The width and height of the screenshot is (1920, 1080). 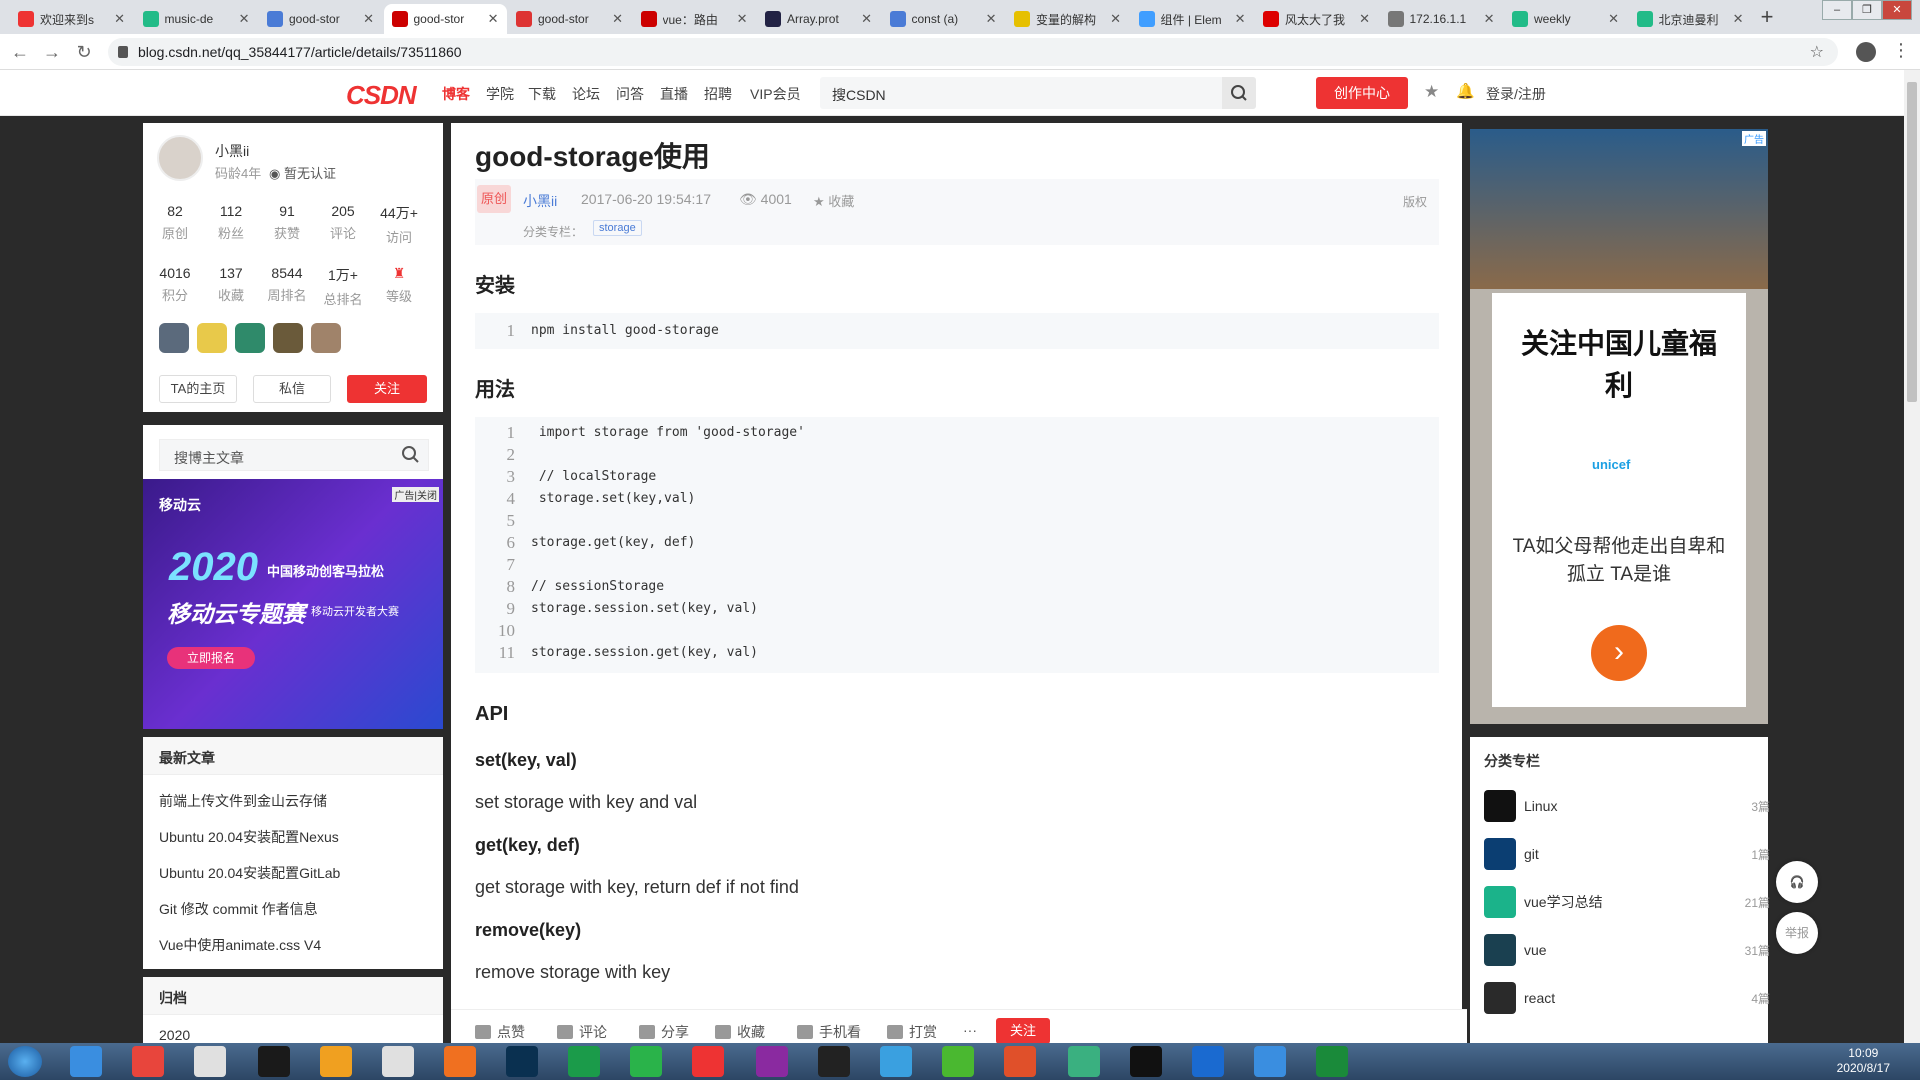 I want to click on recent-article-link: Ubuntu 20.04安装配置GitLab, so click(x=249, y=873).